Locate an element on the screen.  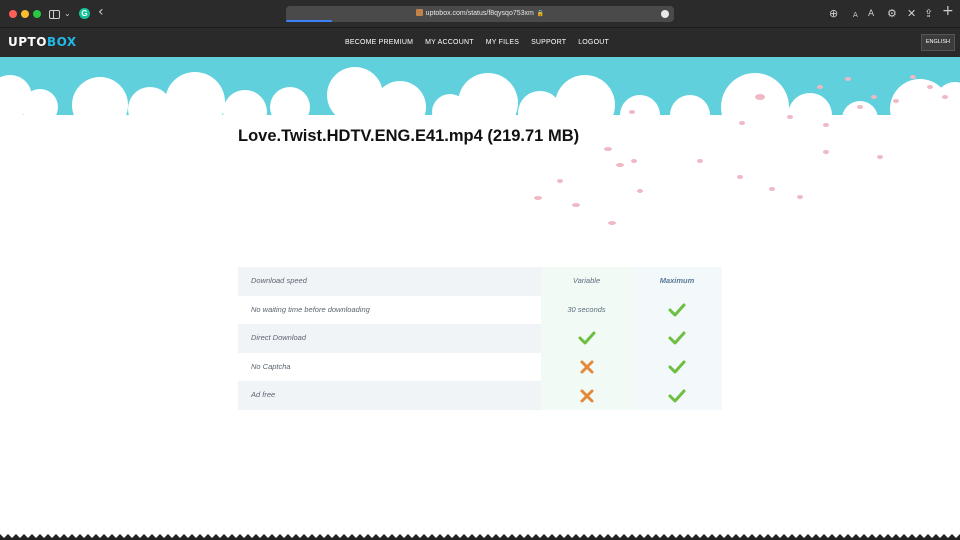
nav-support: SUPPORT is located at coordinates (548, 42).